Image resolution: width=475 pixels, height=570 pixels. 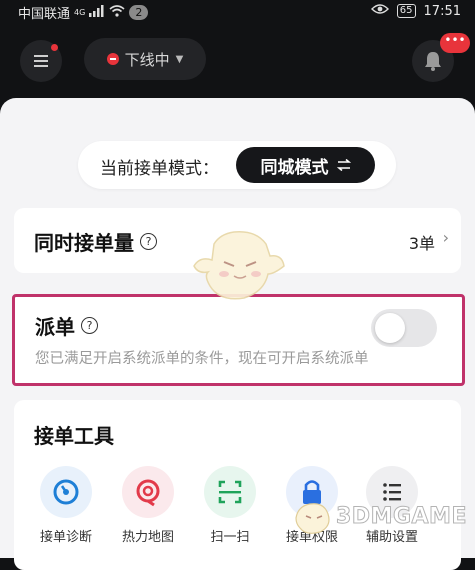 What do you see at coordinates (343, 165) in the screenshot?
I see `swap-icon` at bounding box center [343, 165].